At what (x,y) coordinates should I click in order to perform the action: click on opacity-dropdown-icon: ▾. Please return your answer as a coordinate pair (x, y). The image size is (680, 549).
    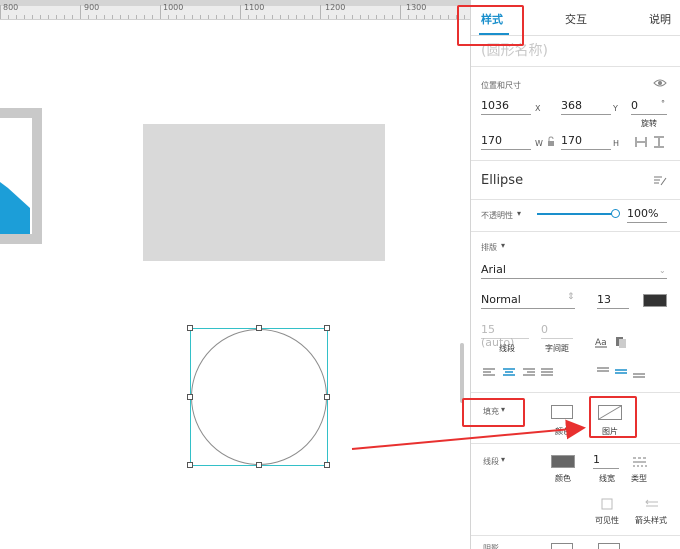
    Looking at the image, I should click on (519, 213).